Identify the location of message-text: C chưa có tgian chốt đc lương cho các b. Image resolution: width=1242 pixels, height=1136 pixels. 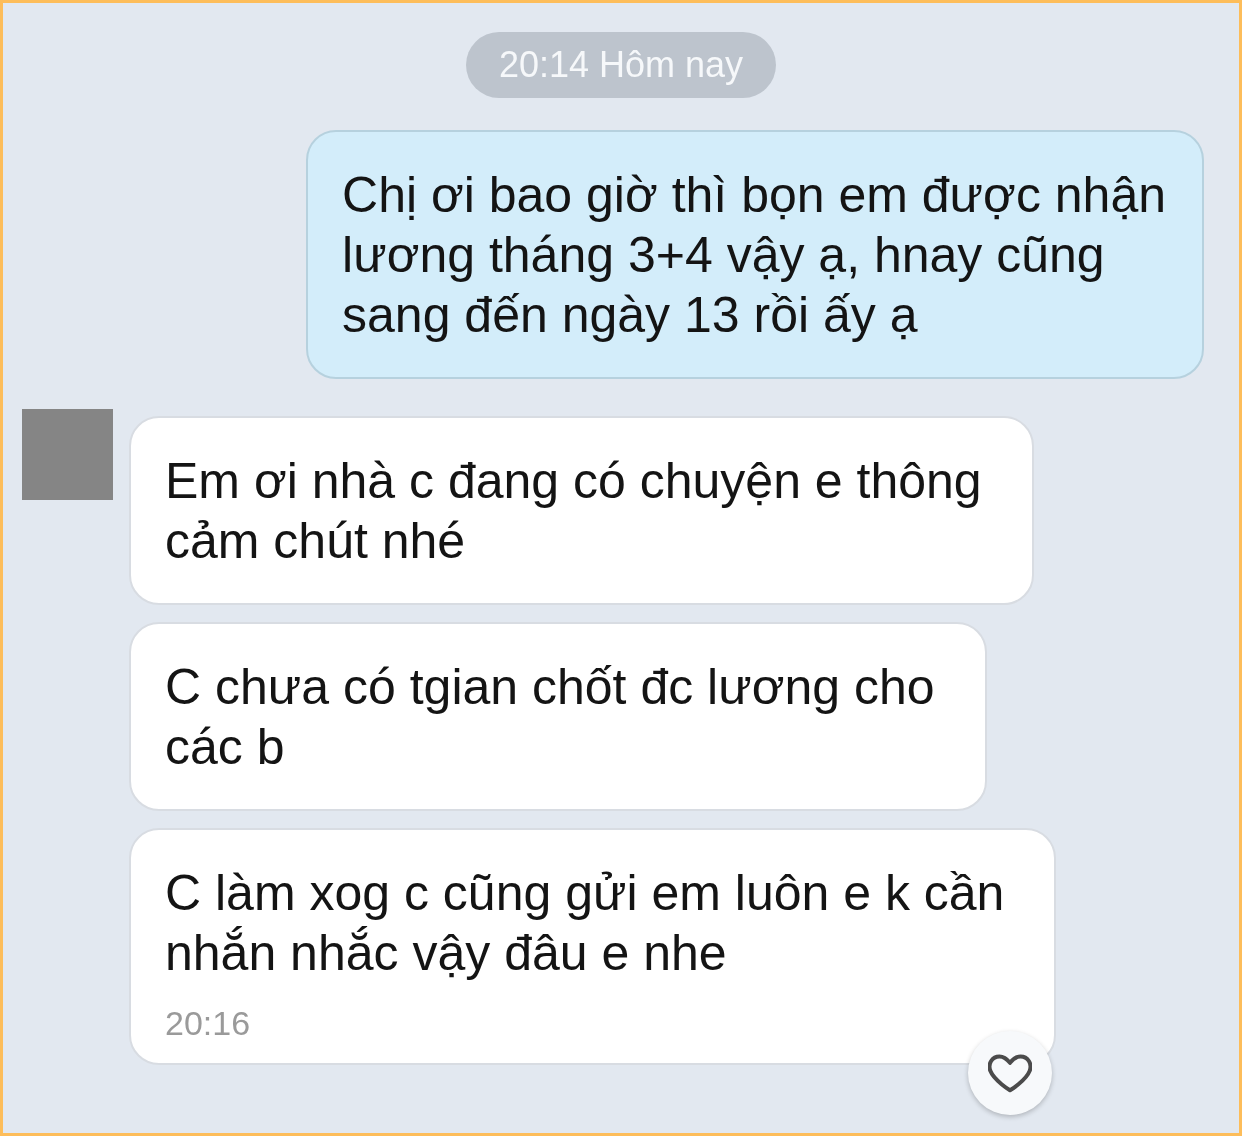
(550, 717).